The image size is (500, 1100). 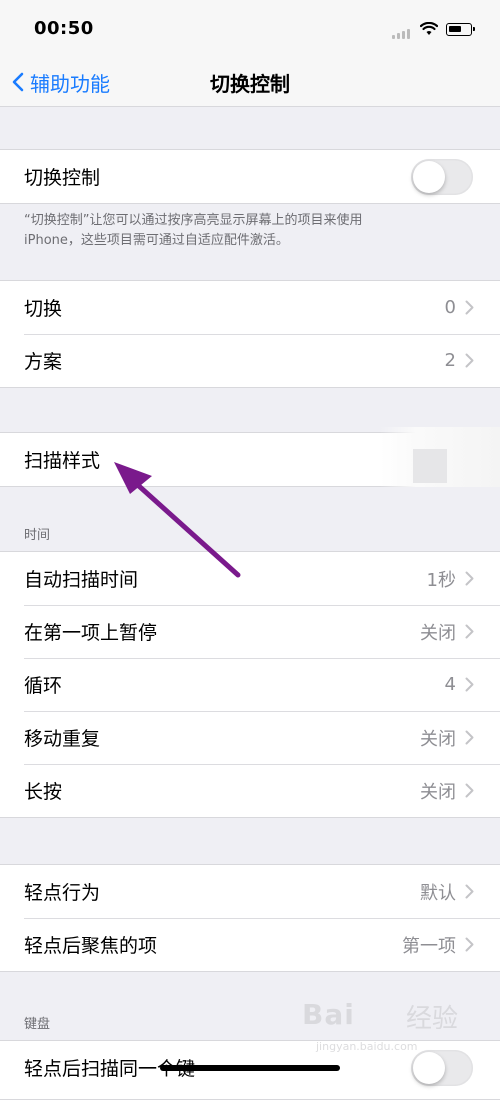 I want to click on home-indicator, so click(x=250, y=1068).